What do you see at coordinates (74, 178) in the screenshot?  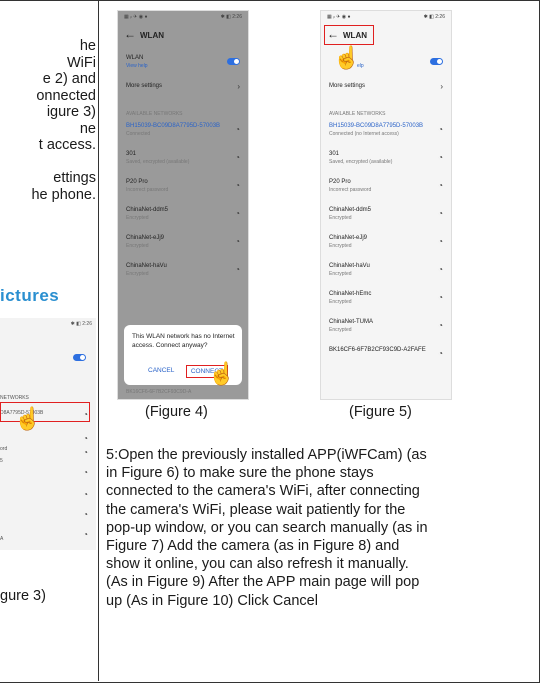 I see `instruction-line: ettings` at bounding box center [74, 178].